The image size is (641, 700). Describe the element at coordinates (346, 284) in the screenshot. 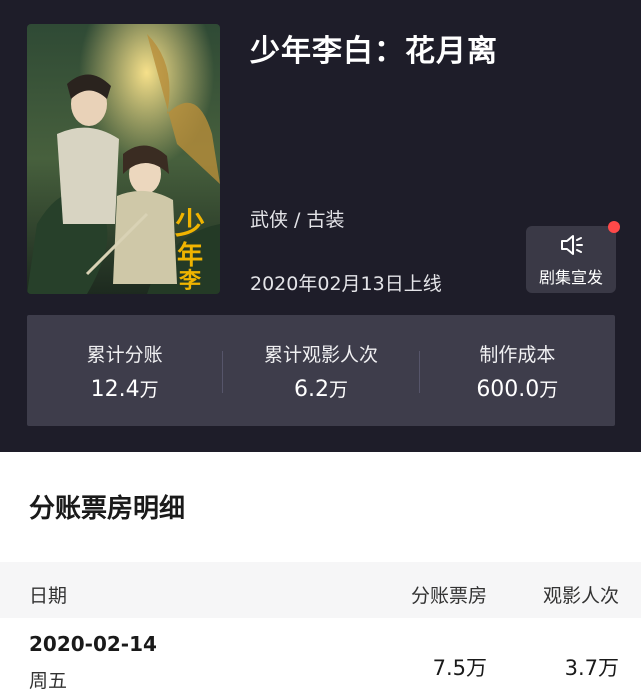

I see `release-date: 2020年02月13日上线` at that location.